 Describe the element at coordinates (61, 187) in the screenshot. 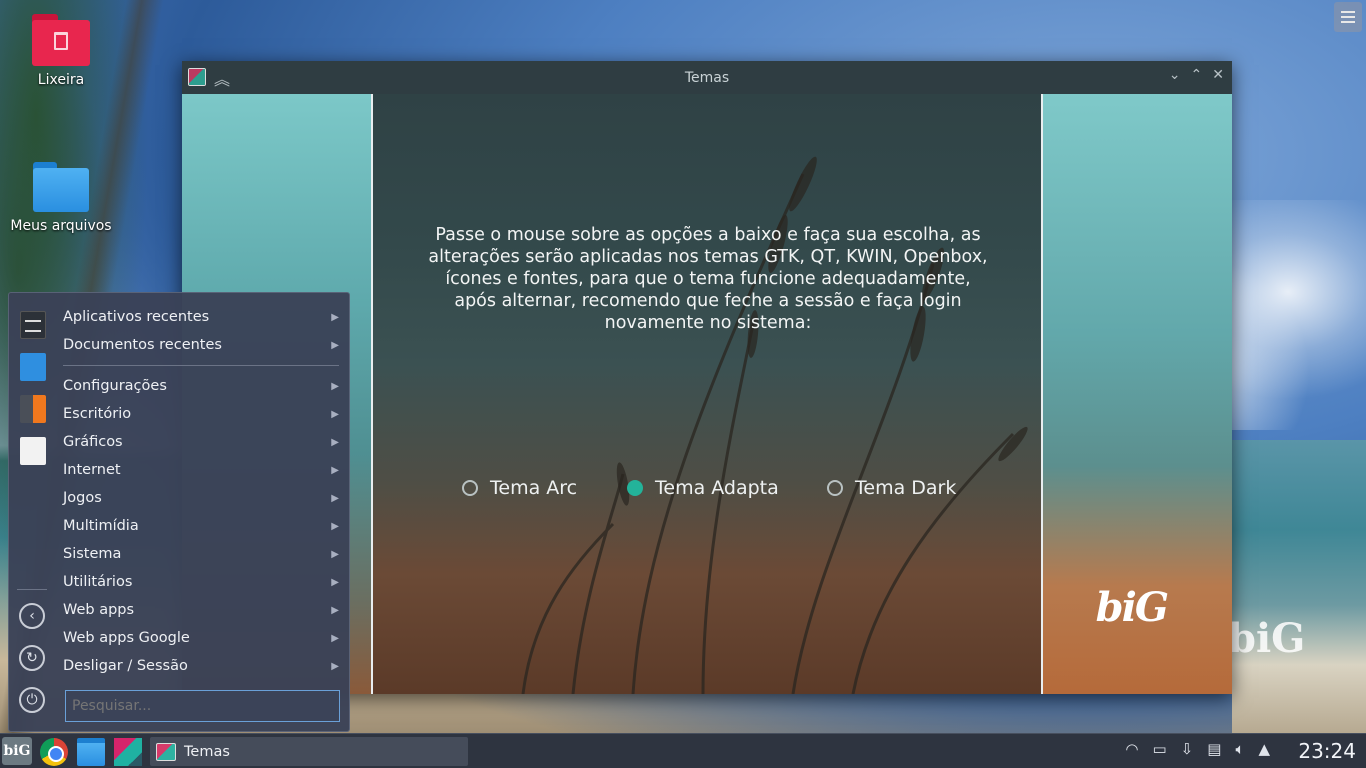

I see `folder-icon` at that location.